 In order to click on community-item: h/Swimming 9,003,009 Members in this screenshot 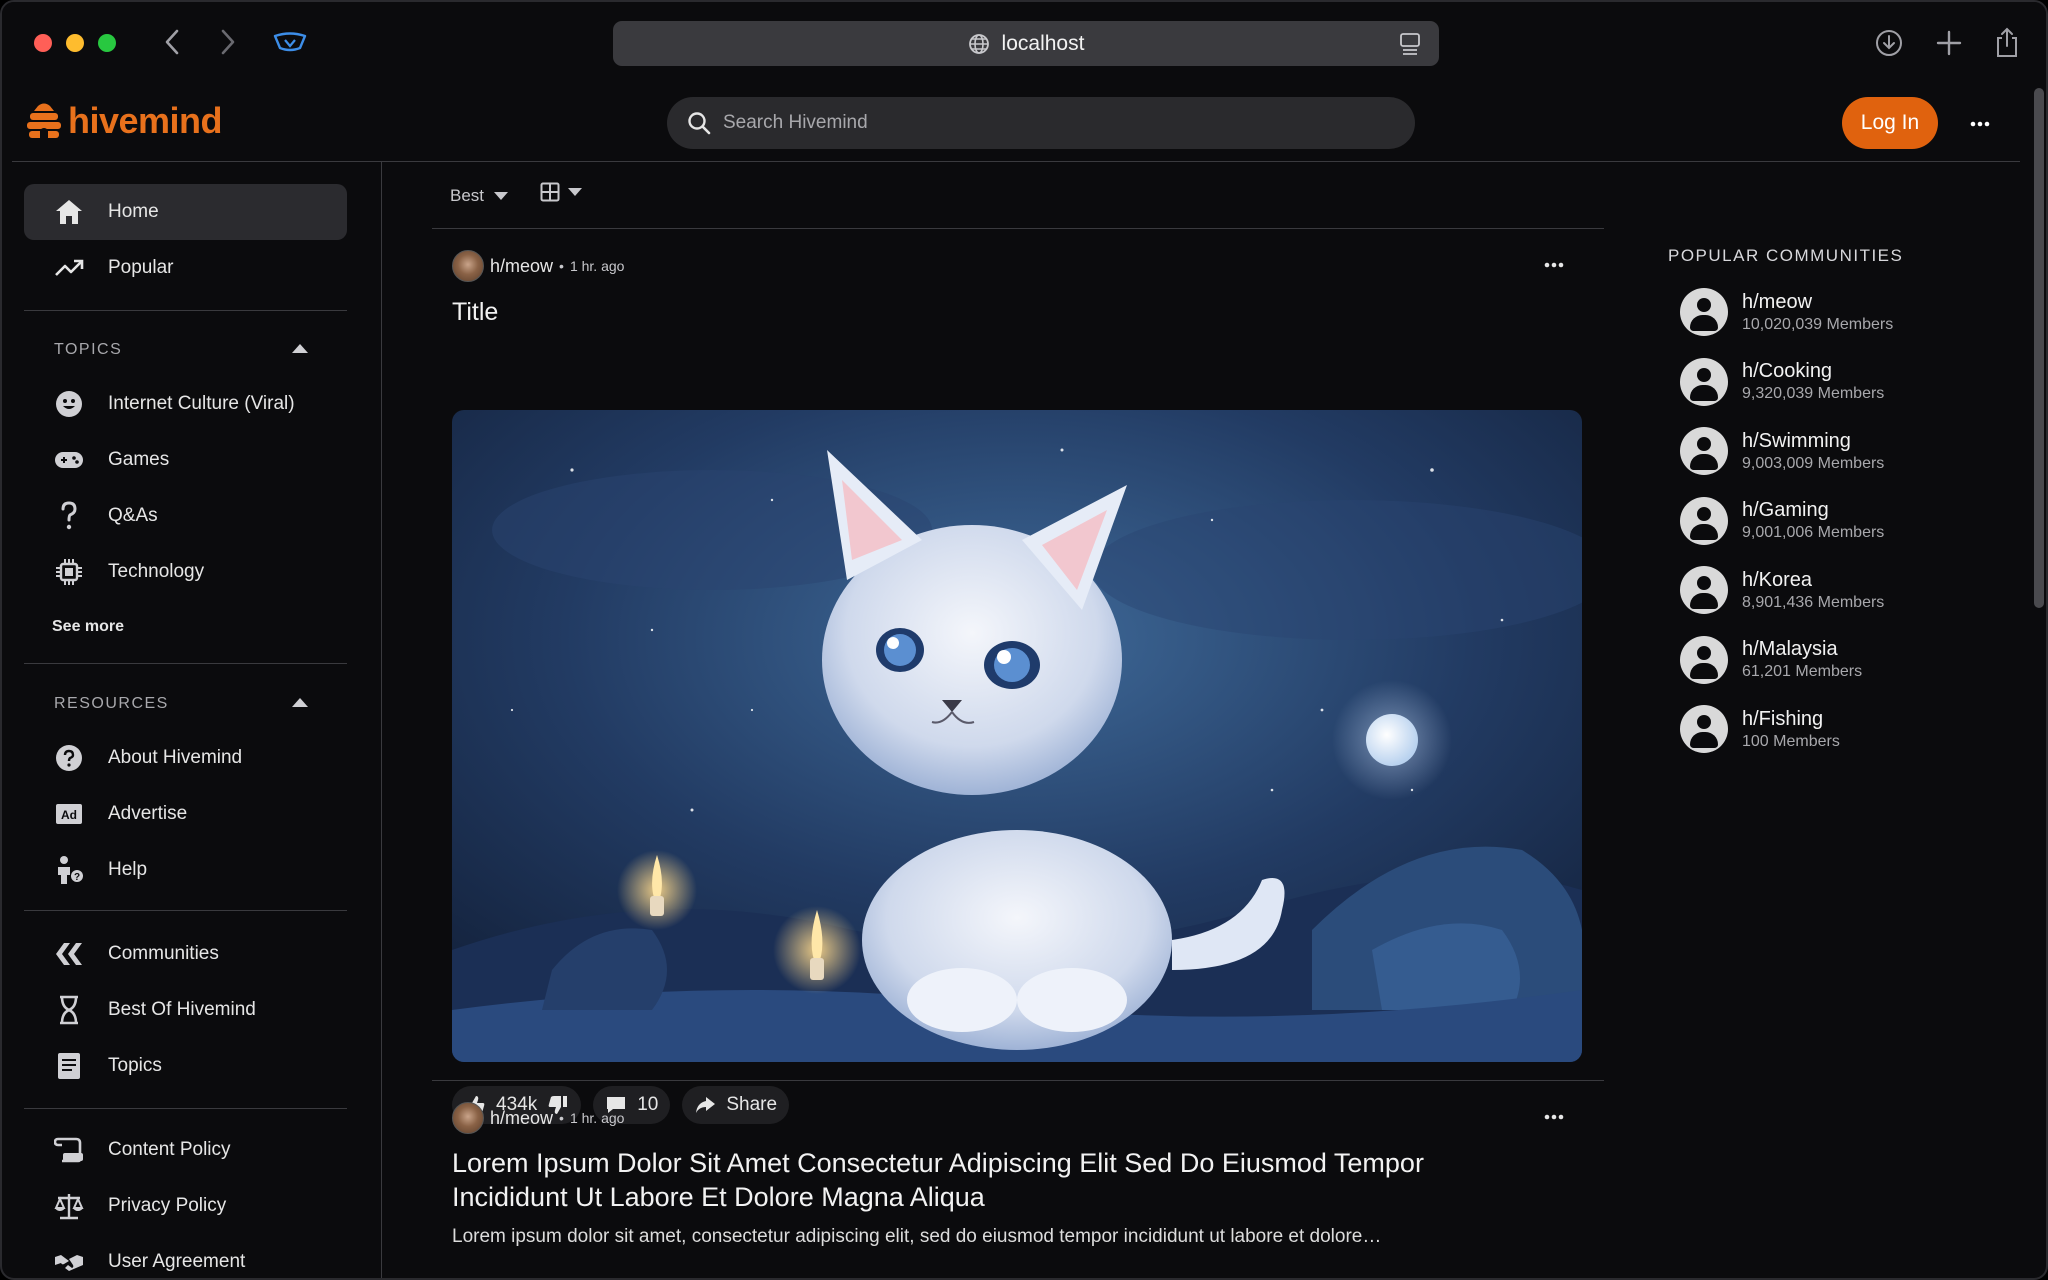, I will do `click(1840, 451)`.